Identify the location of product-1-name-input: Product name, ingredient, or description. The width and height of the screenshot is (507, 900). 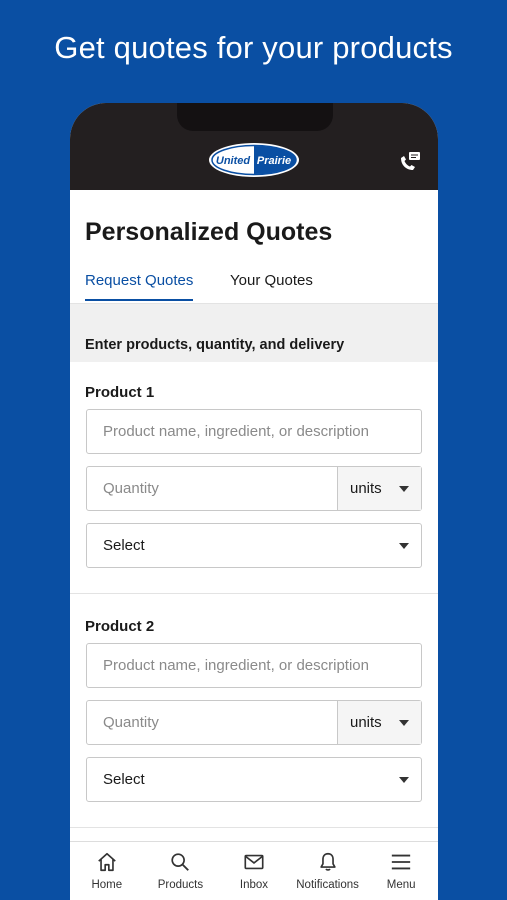
(254, 431).